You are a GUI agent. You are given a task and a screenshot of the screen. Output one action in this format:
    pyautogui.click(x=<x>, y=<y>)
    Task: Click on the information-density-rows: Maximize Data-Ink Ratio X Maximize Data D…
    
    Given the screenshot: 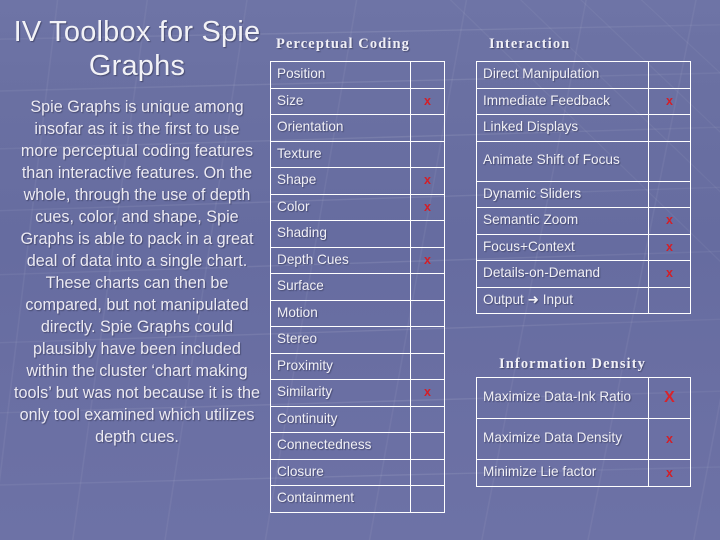 What is the action you would take?
    pyautogui.click(x=583, y=432)
    